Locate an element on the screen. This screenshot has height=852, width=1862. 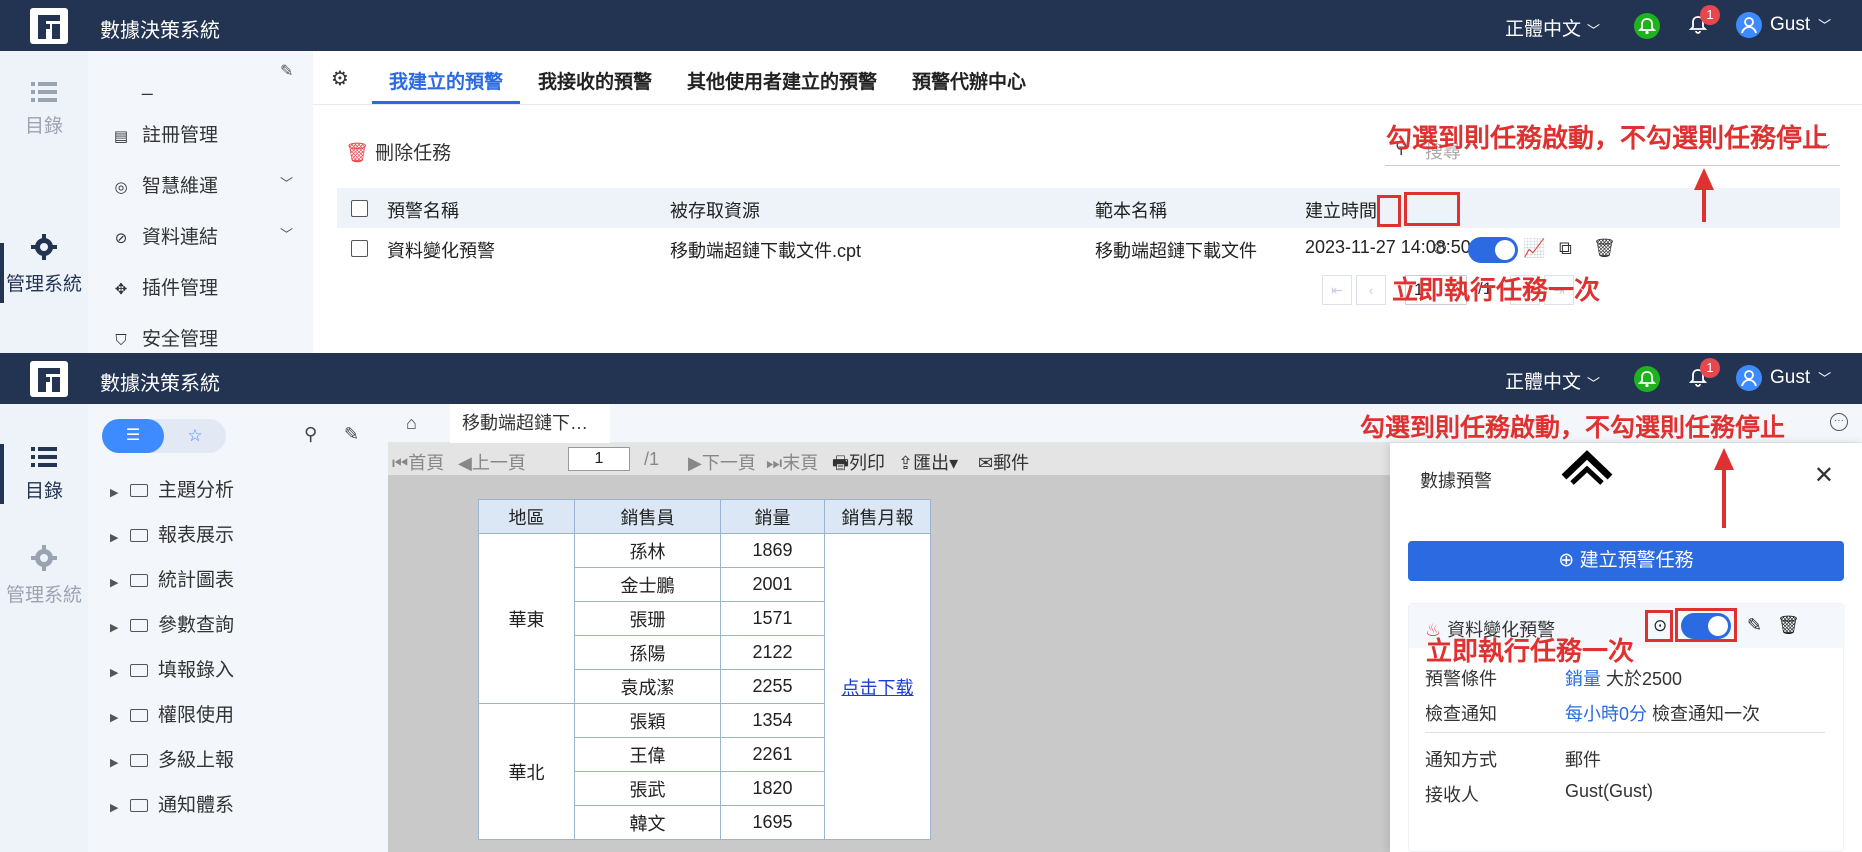
menu-item-collapsed: _ is located at coordinates (131, 86).